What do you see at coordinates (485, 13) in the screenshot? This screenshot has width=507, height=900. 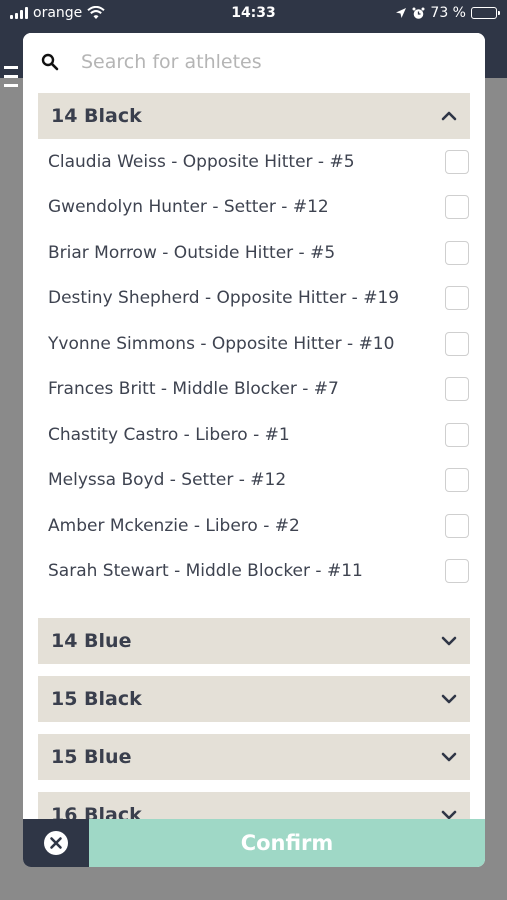 I see `battery-icon` at bounding box center [485, 13].